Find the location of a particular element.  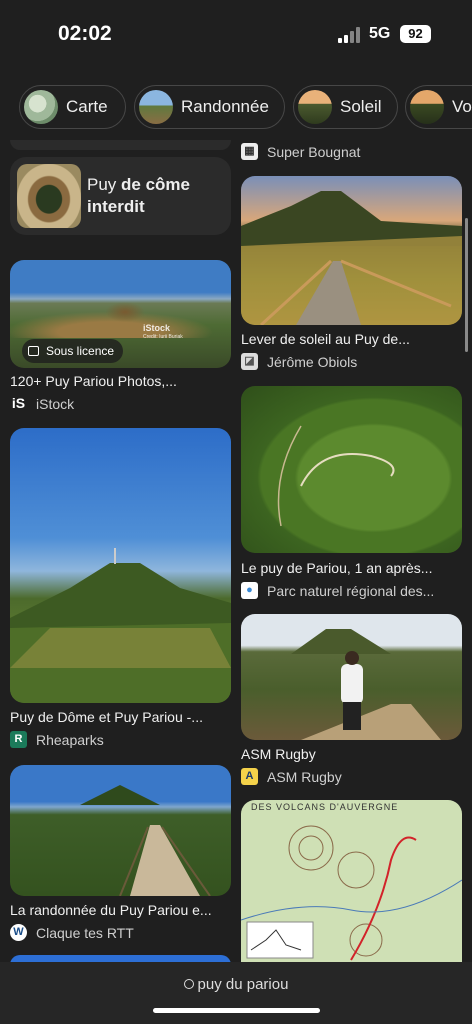

related-search-card: Puy de côme interdit is located at coordinates (120, 196).